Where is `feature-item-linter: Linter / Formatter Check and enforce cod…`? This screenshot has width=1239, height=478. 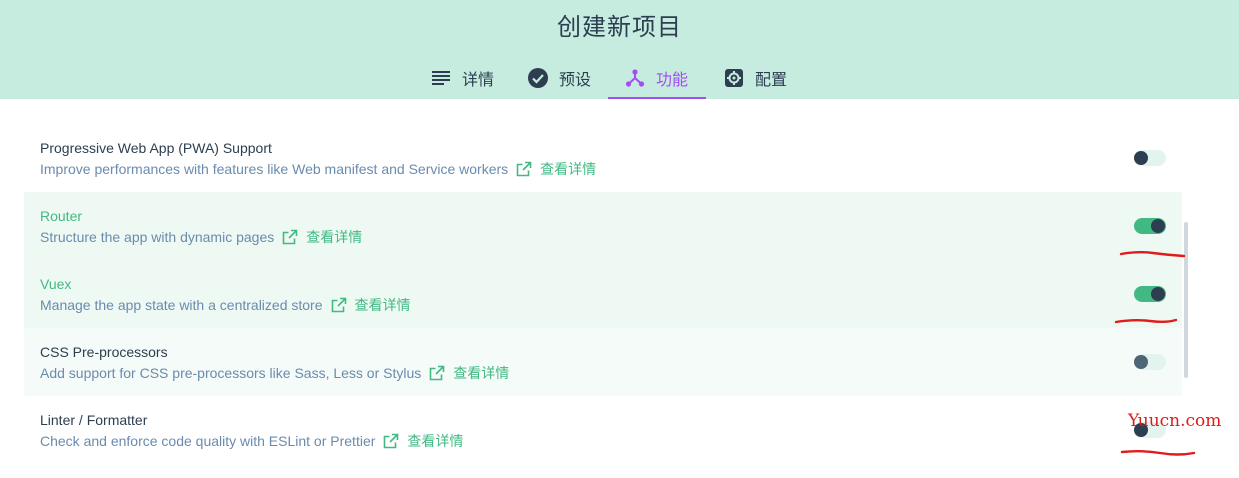 feature-item-linter: Linter / Formatter Check and enforce cod… is located at coordinates (603, 430).